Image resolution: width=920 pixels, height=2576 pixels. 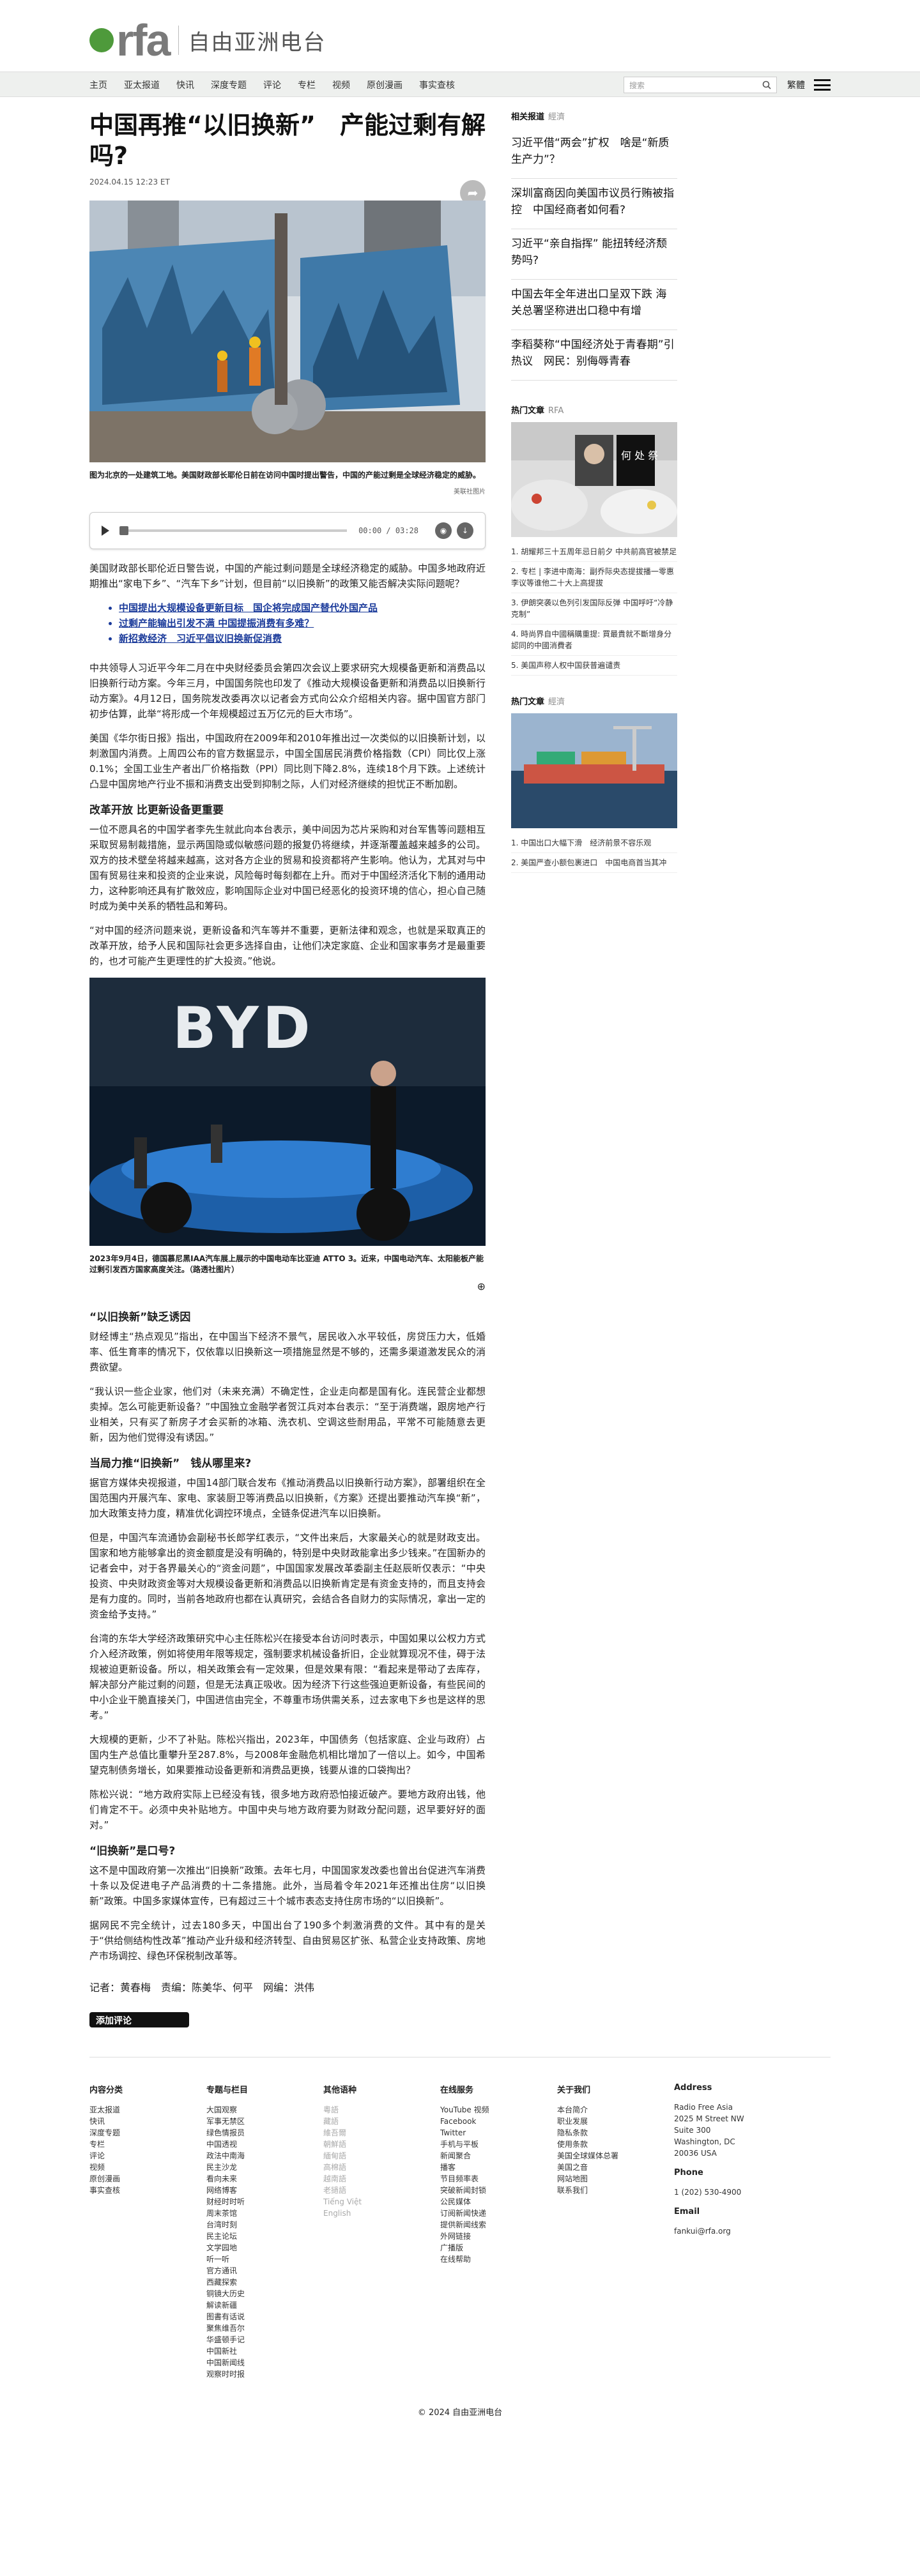 What do you see at coordinates (302, 624) in the screenshot?
I see `related-link: 过剩产能输出引发不满 中国提振消费有多难？` at bounding box center [302, 624].